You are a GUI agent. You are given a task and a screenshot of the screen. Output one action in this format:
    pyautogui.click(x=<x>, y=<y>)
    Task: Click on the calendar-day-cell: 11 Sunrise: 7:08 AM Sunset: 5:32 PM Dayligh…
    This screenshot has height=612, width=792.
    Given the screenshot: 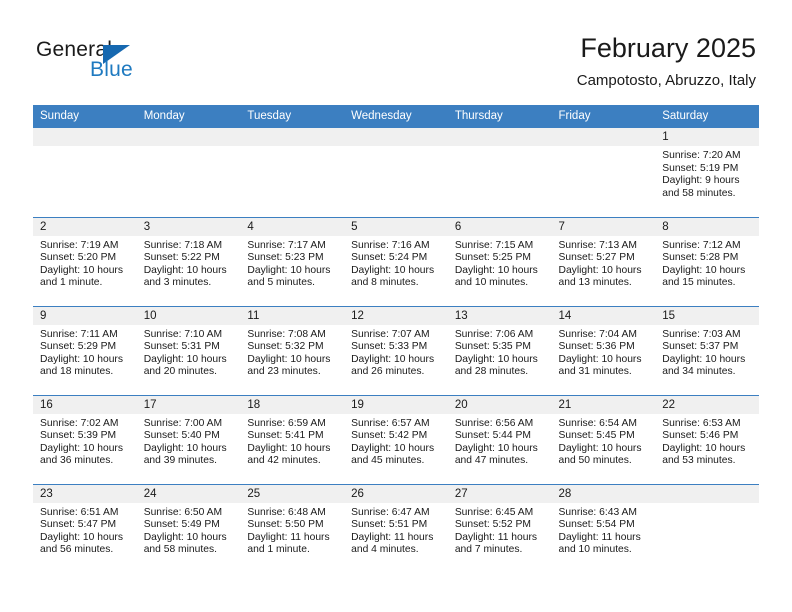 What is the action you would take?
    pyautogui.click(x=292, y=350)
    